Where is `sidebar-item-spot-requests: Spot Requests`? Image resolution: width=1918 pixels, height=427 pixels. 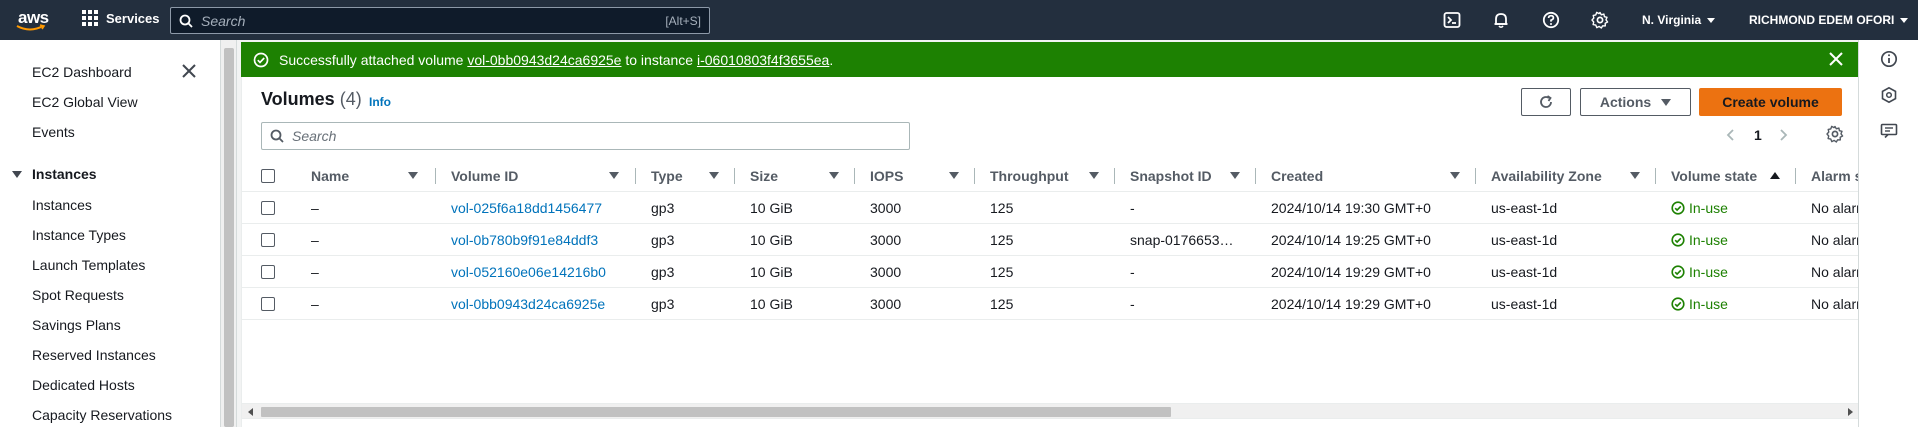
sidebar-item-spot-requests: Spot Requests is located at coordinates (78, 295).